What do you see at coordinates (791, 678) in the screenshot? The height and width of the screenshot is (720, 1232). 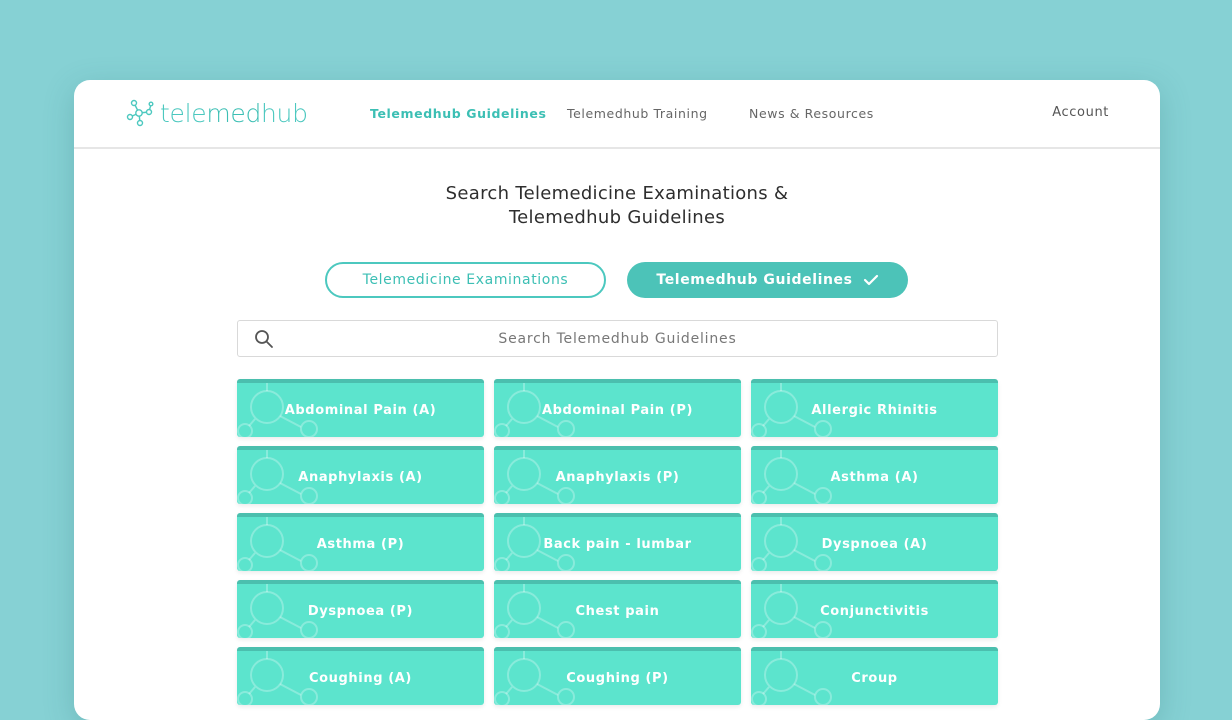 I see `molecule-pattern-icon` at bounding box center [791, 678].